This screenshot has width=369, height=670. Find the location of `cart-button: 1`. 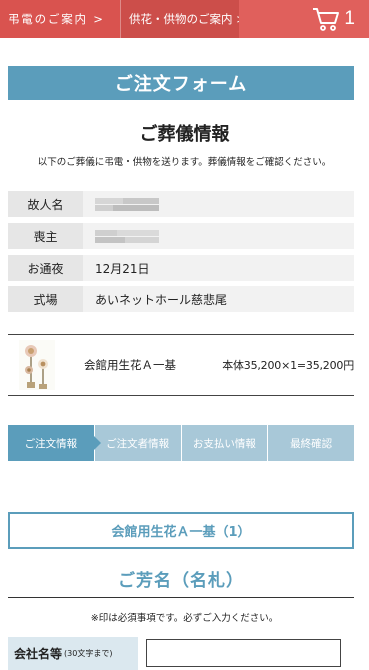

cart-button: 1 is located at coordinates (304, 19).